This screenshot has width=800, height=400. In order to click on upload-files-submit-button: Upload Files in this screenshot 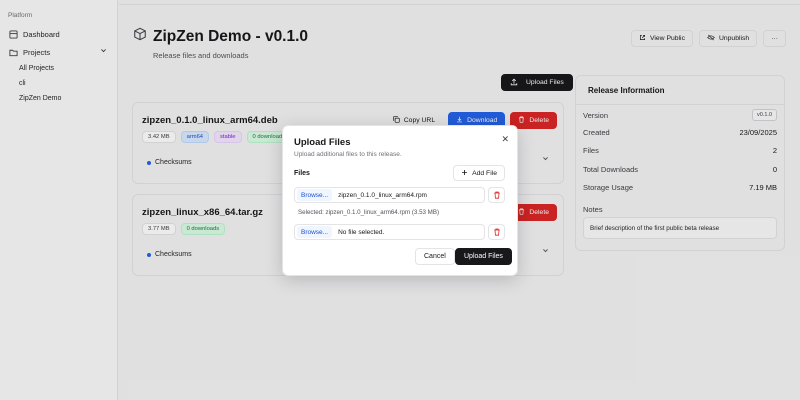, I will do `click(483, 256)`.